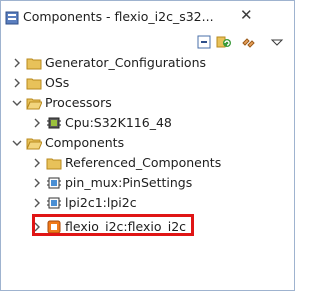 This screenshot has width=320, height=291. I want to click on view-toolbar, so click(147, 42).